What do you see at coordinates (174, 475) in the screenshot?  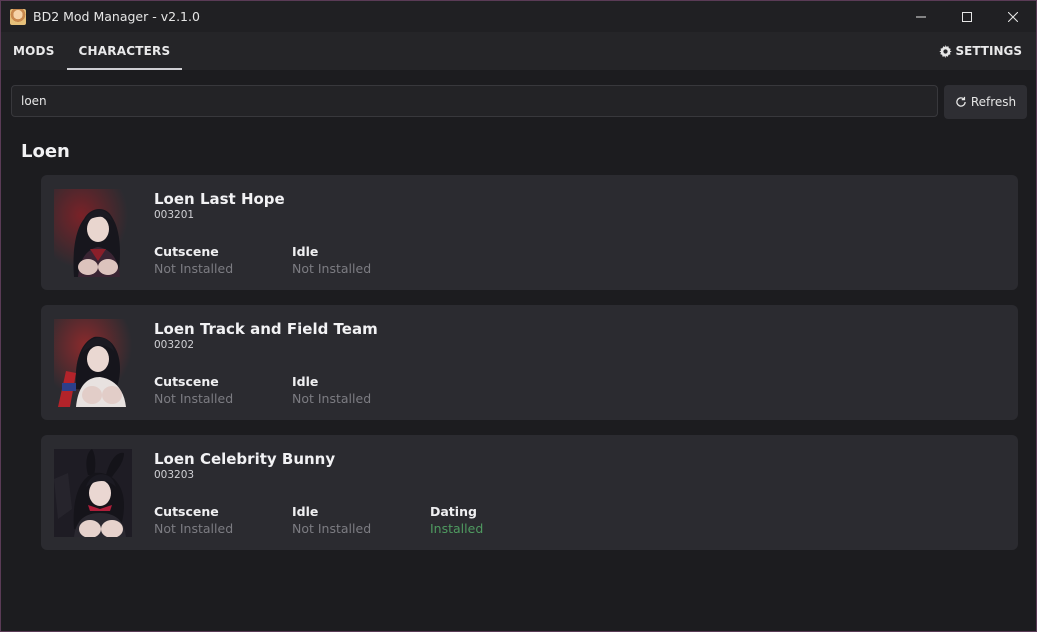 I see `character-id: 003203` at bounding box center [174, 475].